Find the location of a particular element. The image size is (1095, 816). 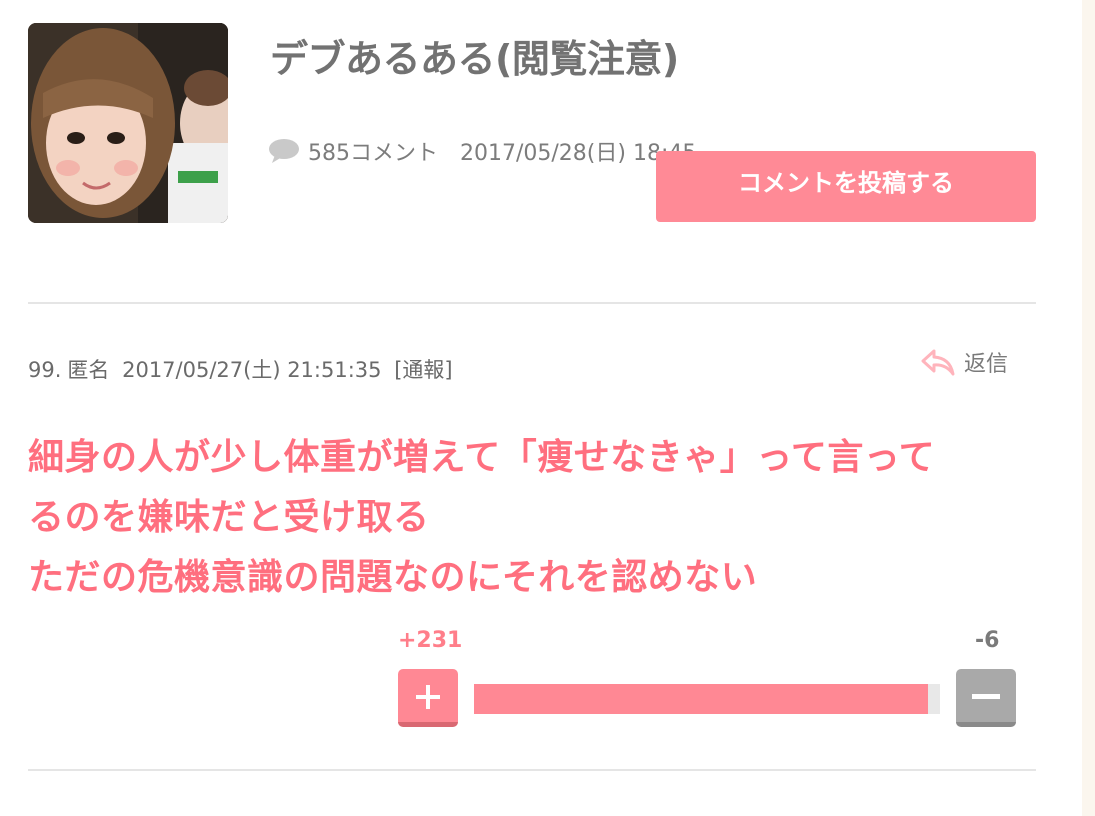

topic-meta: 585コメント 2017/05/28(日) 18:45 is located at coordinates (482, 151).